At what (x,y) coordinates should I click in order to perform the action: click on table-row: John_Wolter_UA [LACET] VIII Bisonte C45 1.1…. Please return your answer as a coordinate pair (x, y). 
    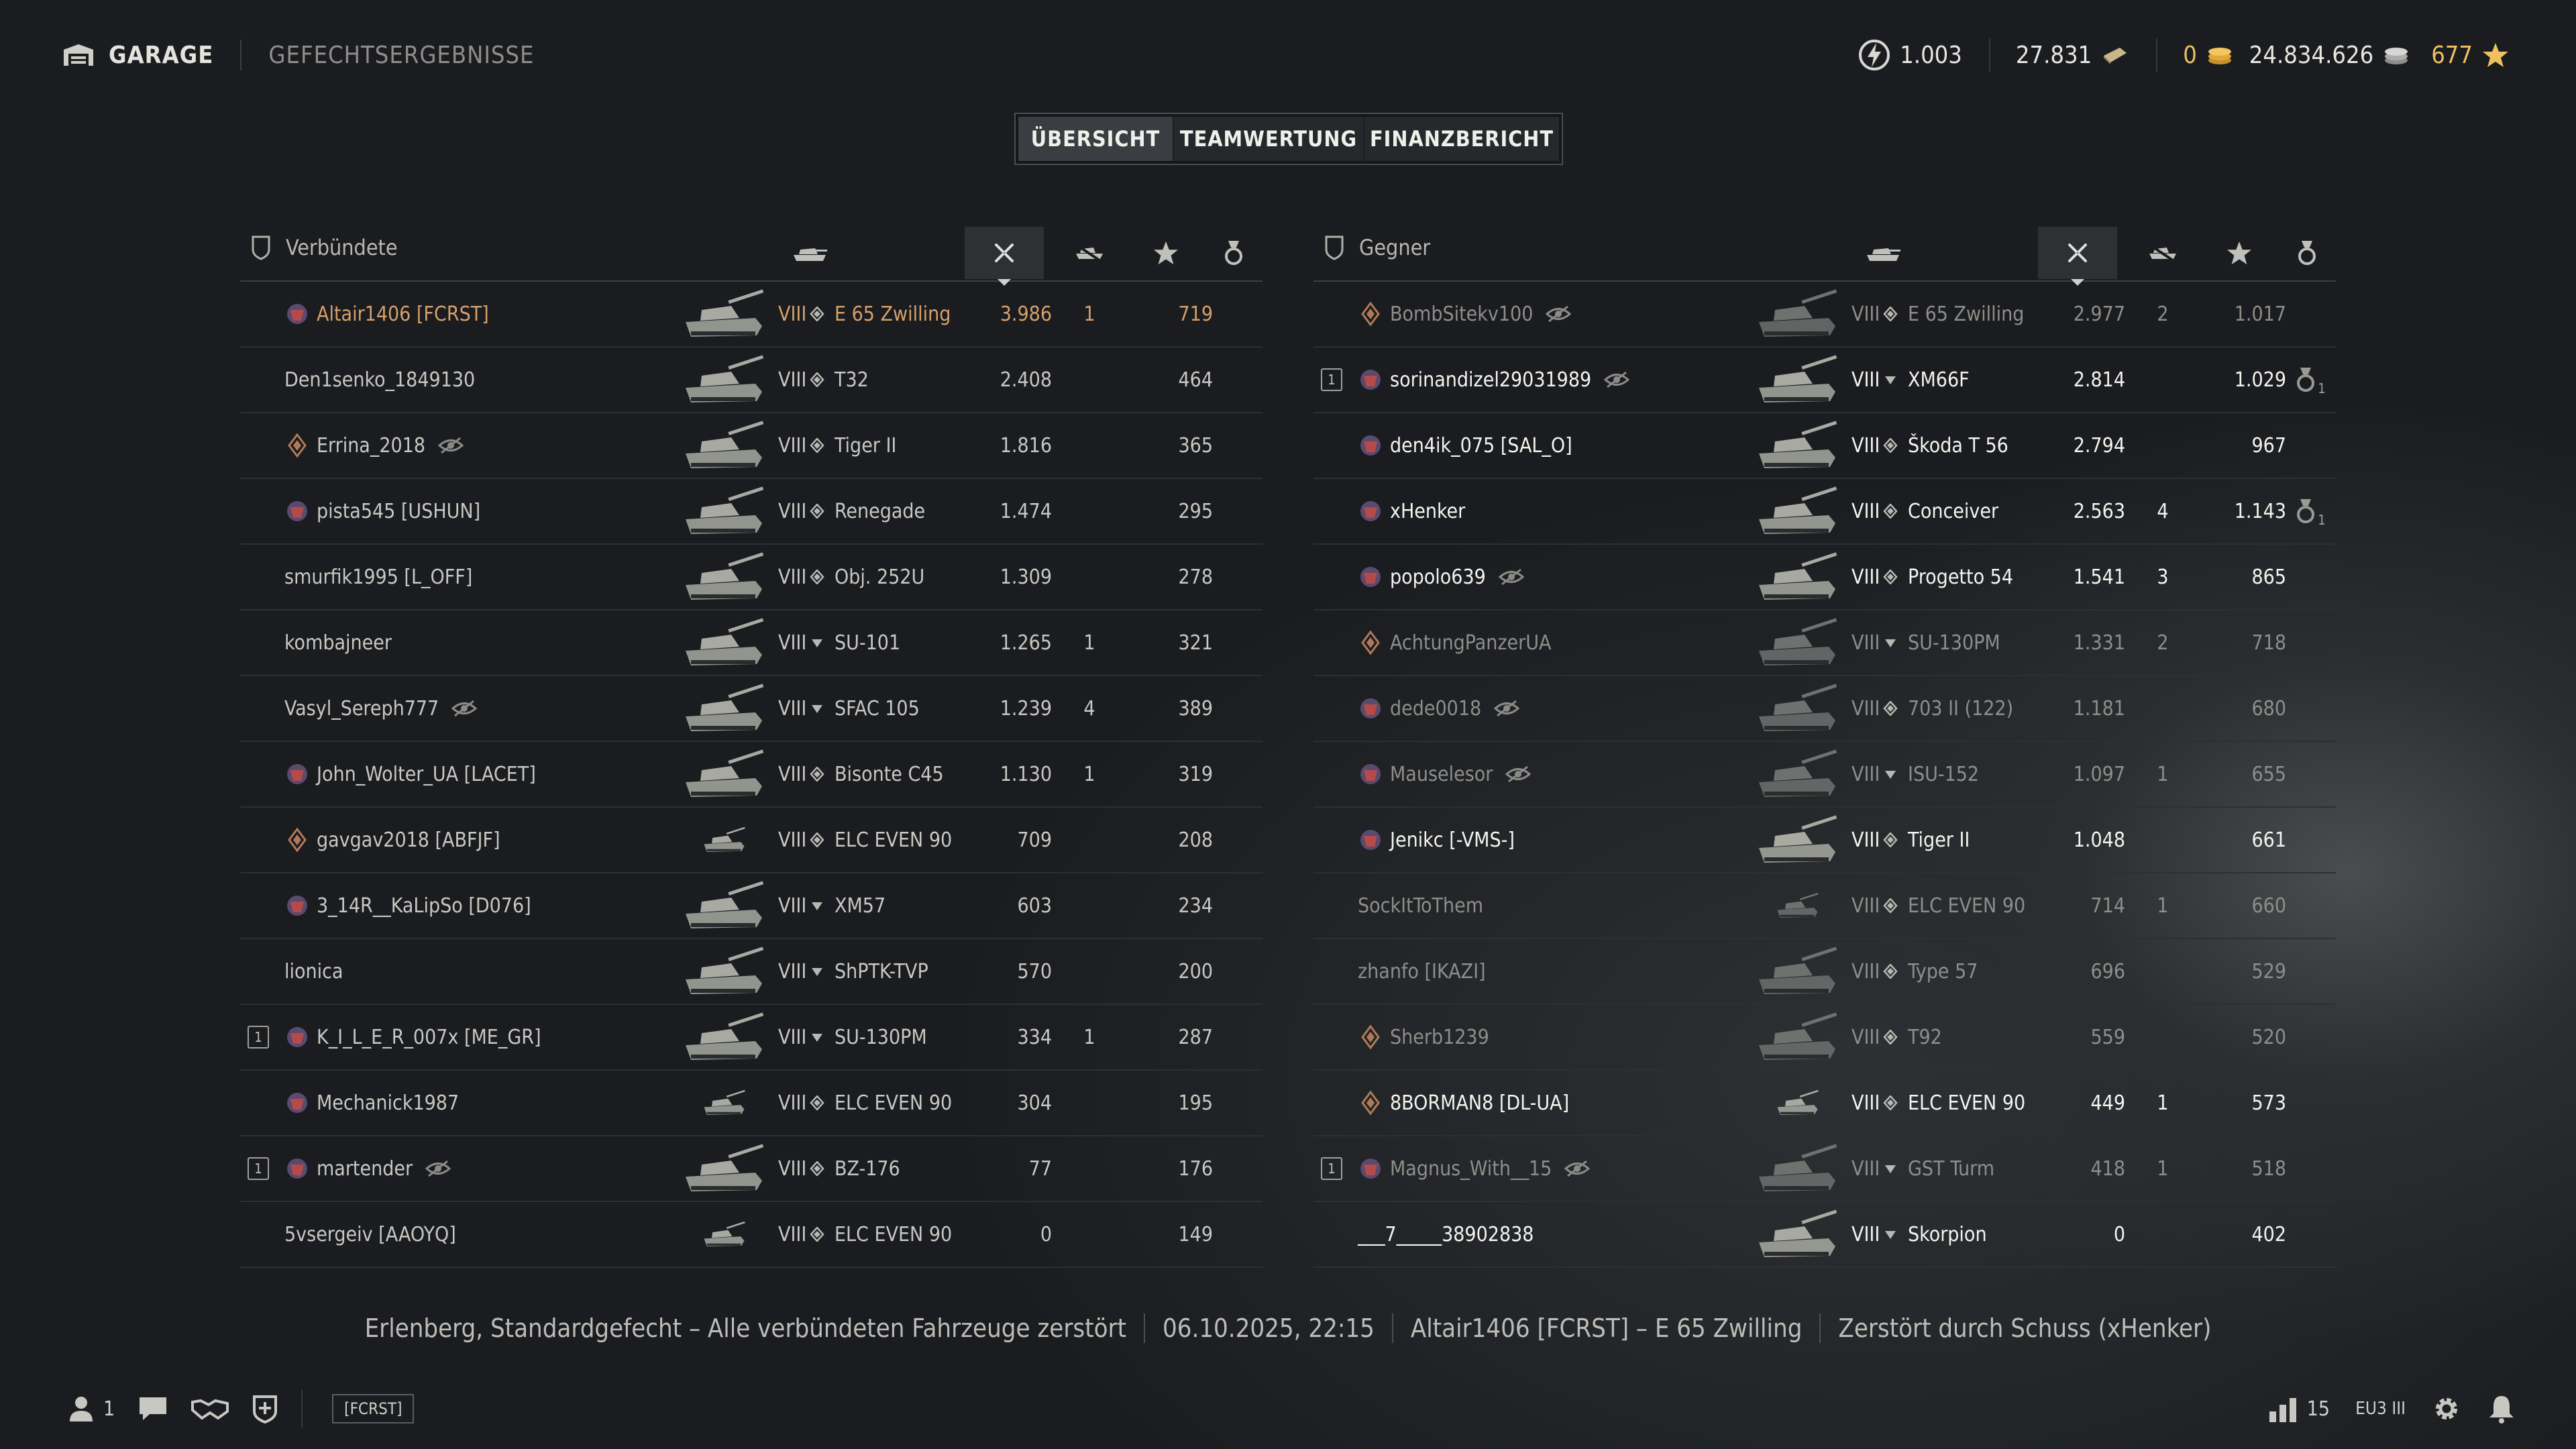
    Looking at the image, I should click on (751, 775).